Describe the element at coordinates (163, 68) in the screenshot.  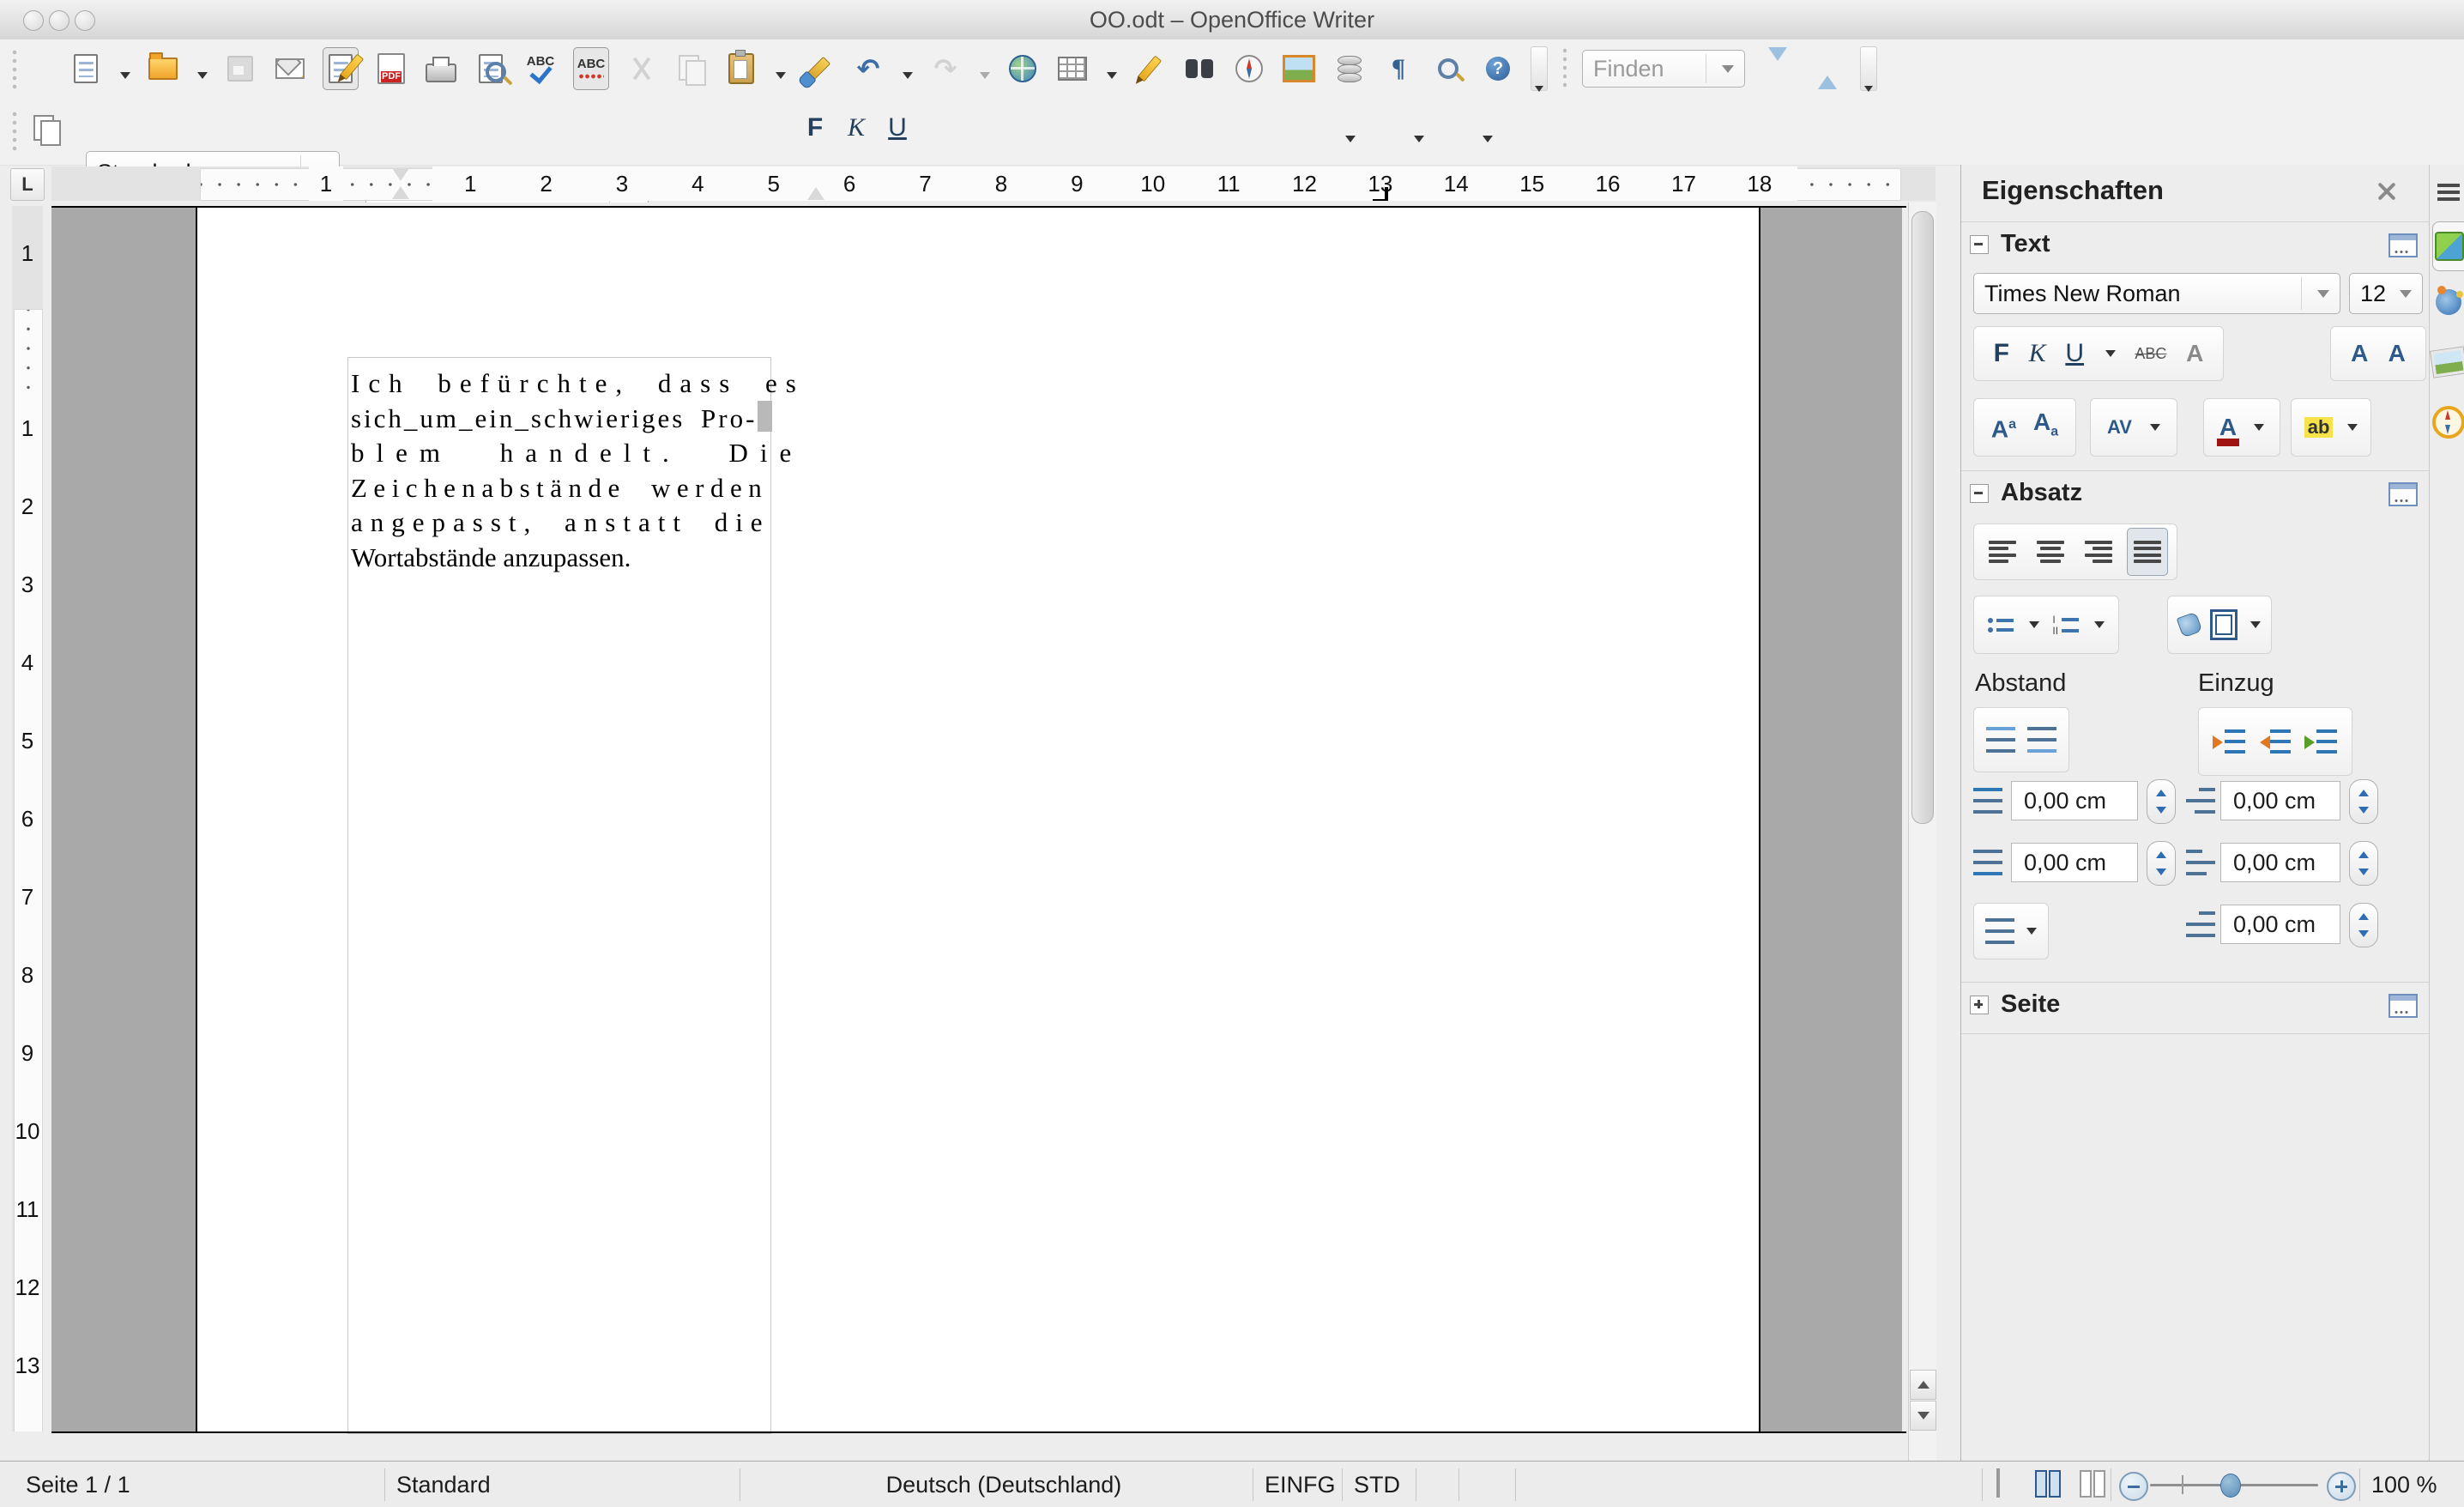
I see `open-button` at that location.